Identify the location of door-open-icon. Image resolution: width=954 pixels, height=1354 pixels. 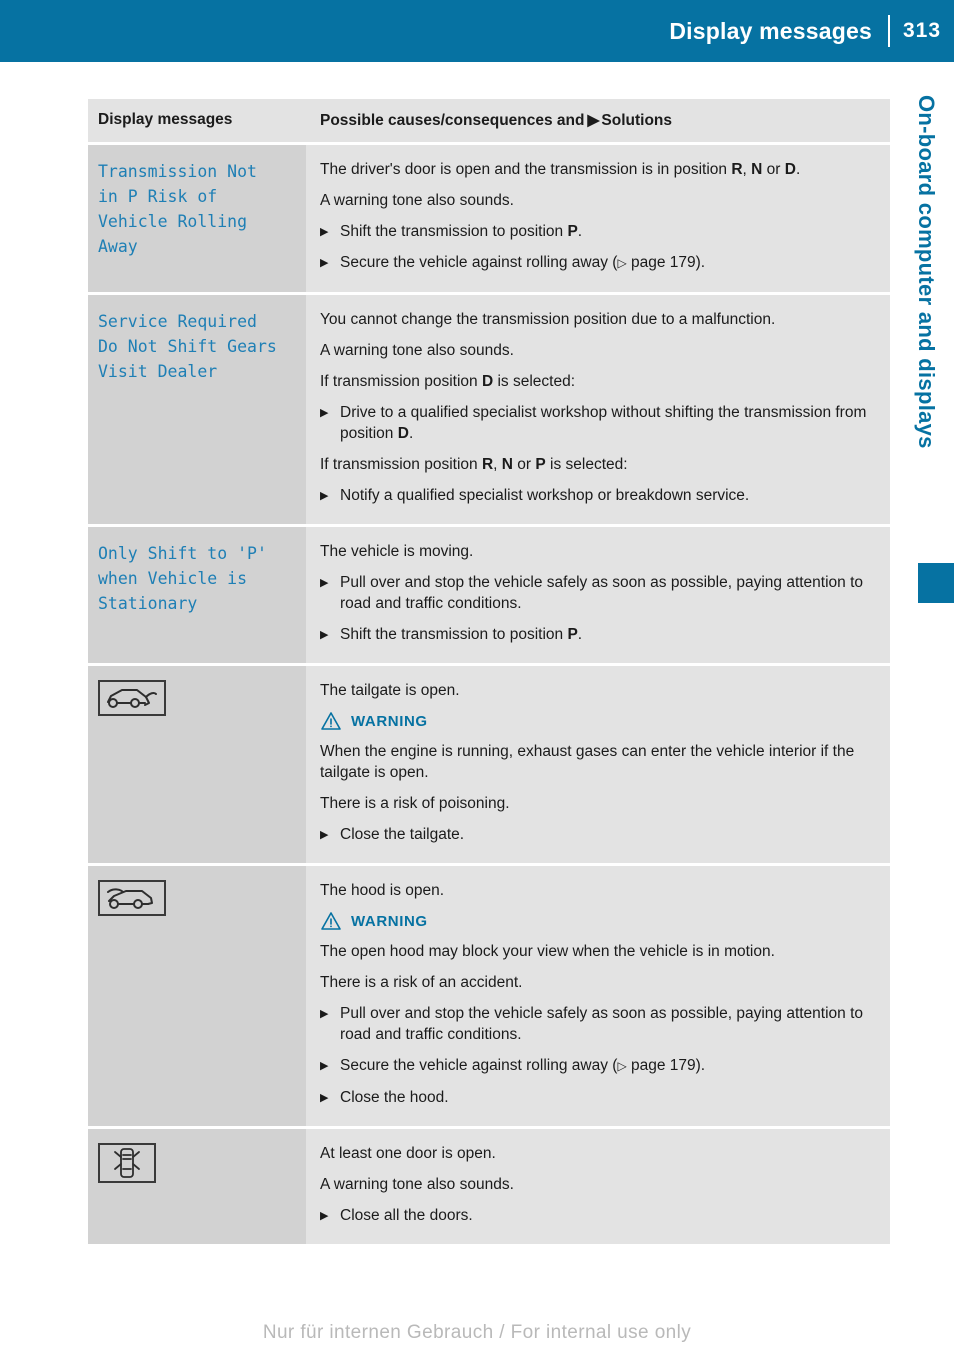
(127, 1163).